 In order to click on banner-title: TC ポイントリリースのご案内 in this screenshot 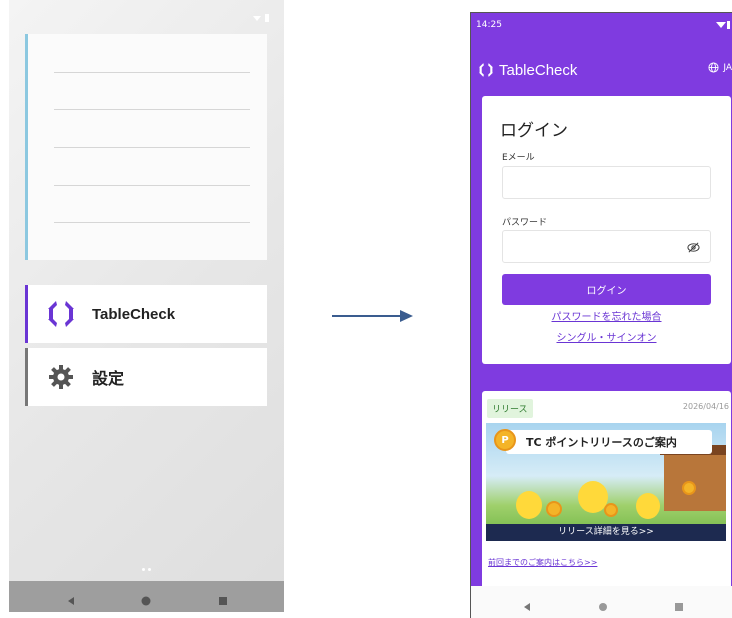, I will do `click(609, 442)`.